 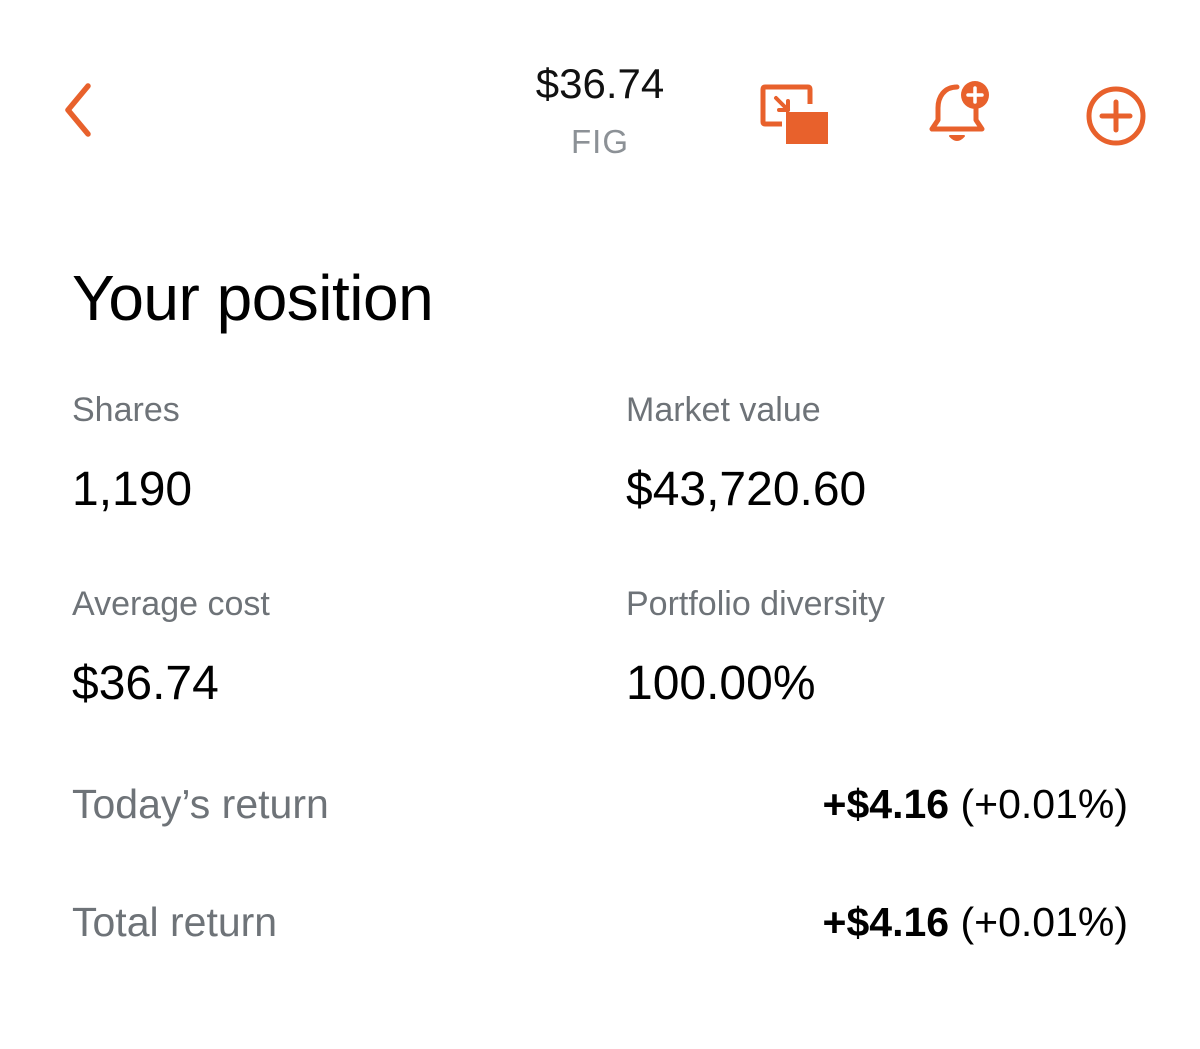 I want to click on shares-value: 1,190, so click(x=132, y=489).